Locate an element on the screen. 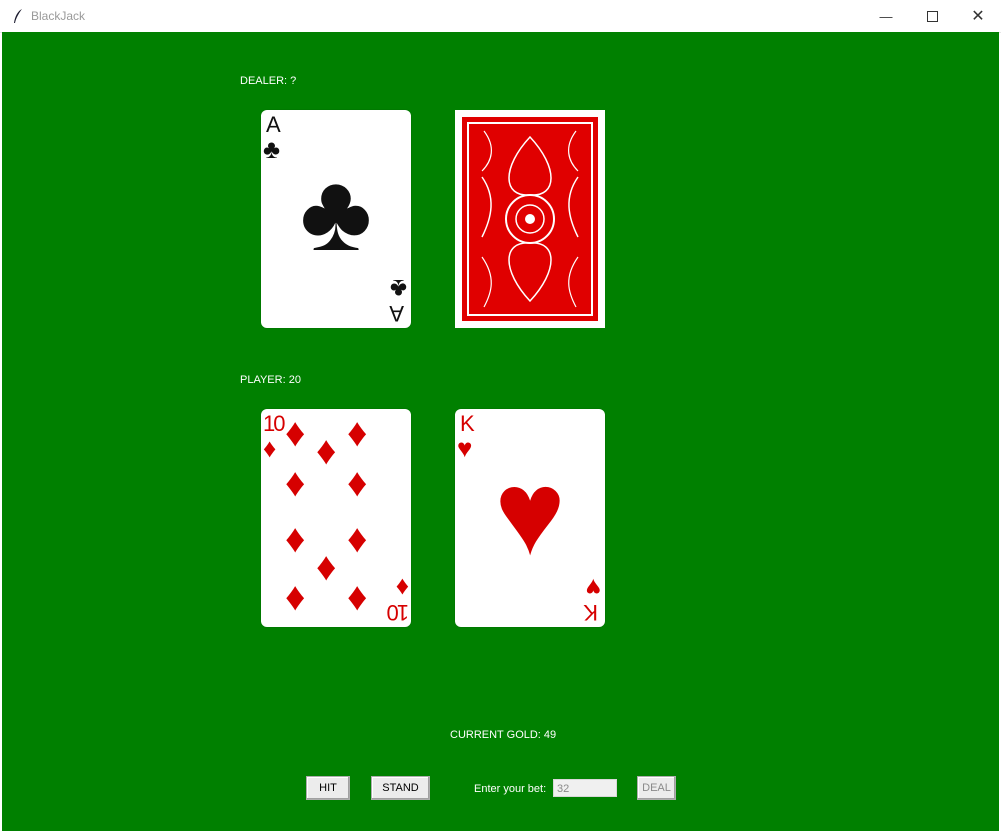  card-rank: 10 is located at coordinates (274, 423).